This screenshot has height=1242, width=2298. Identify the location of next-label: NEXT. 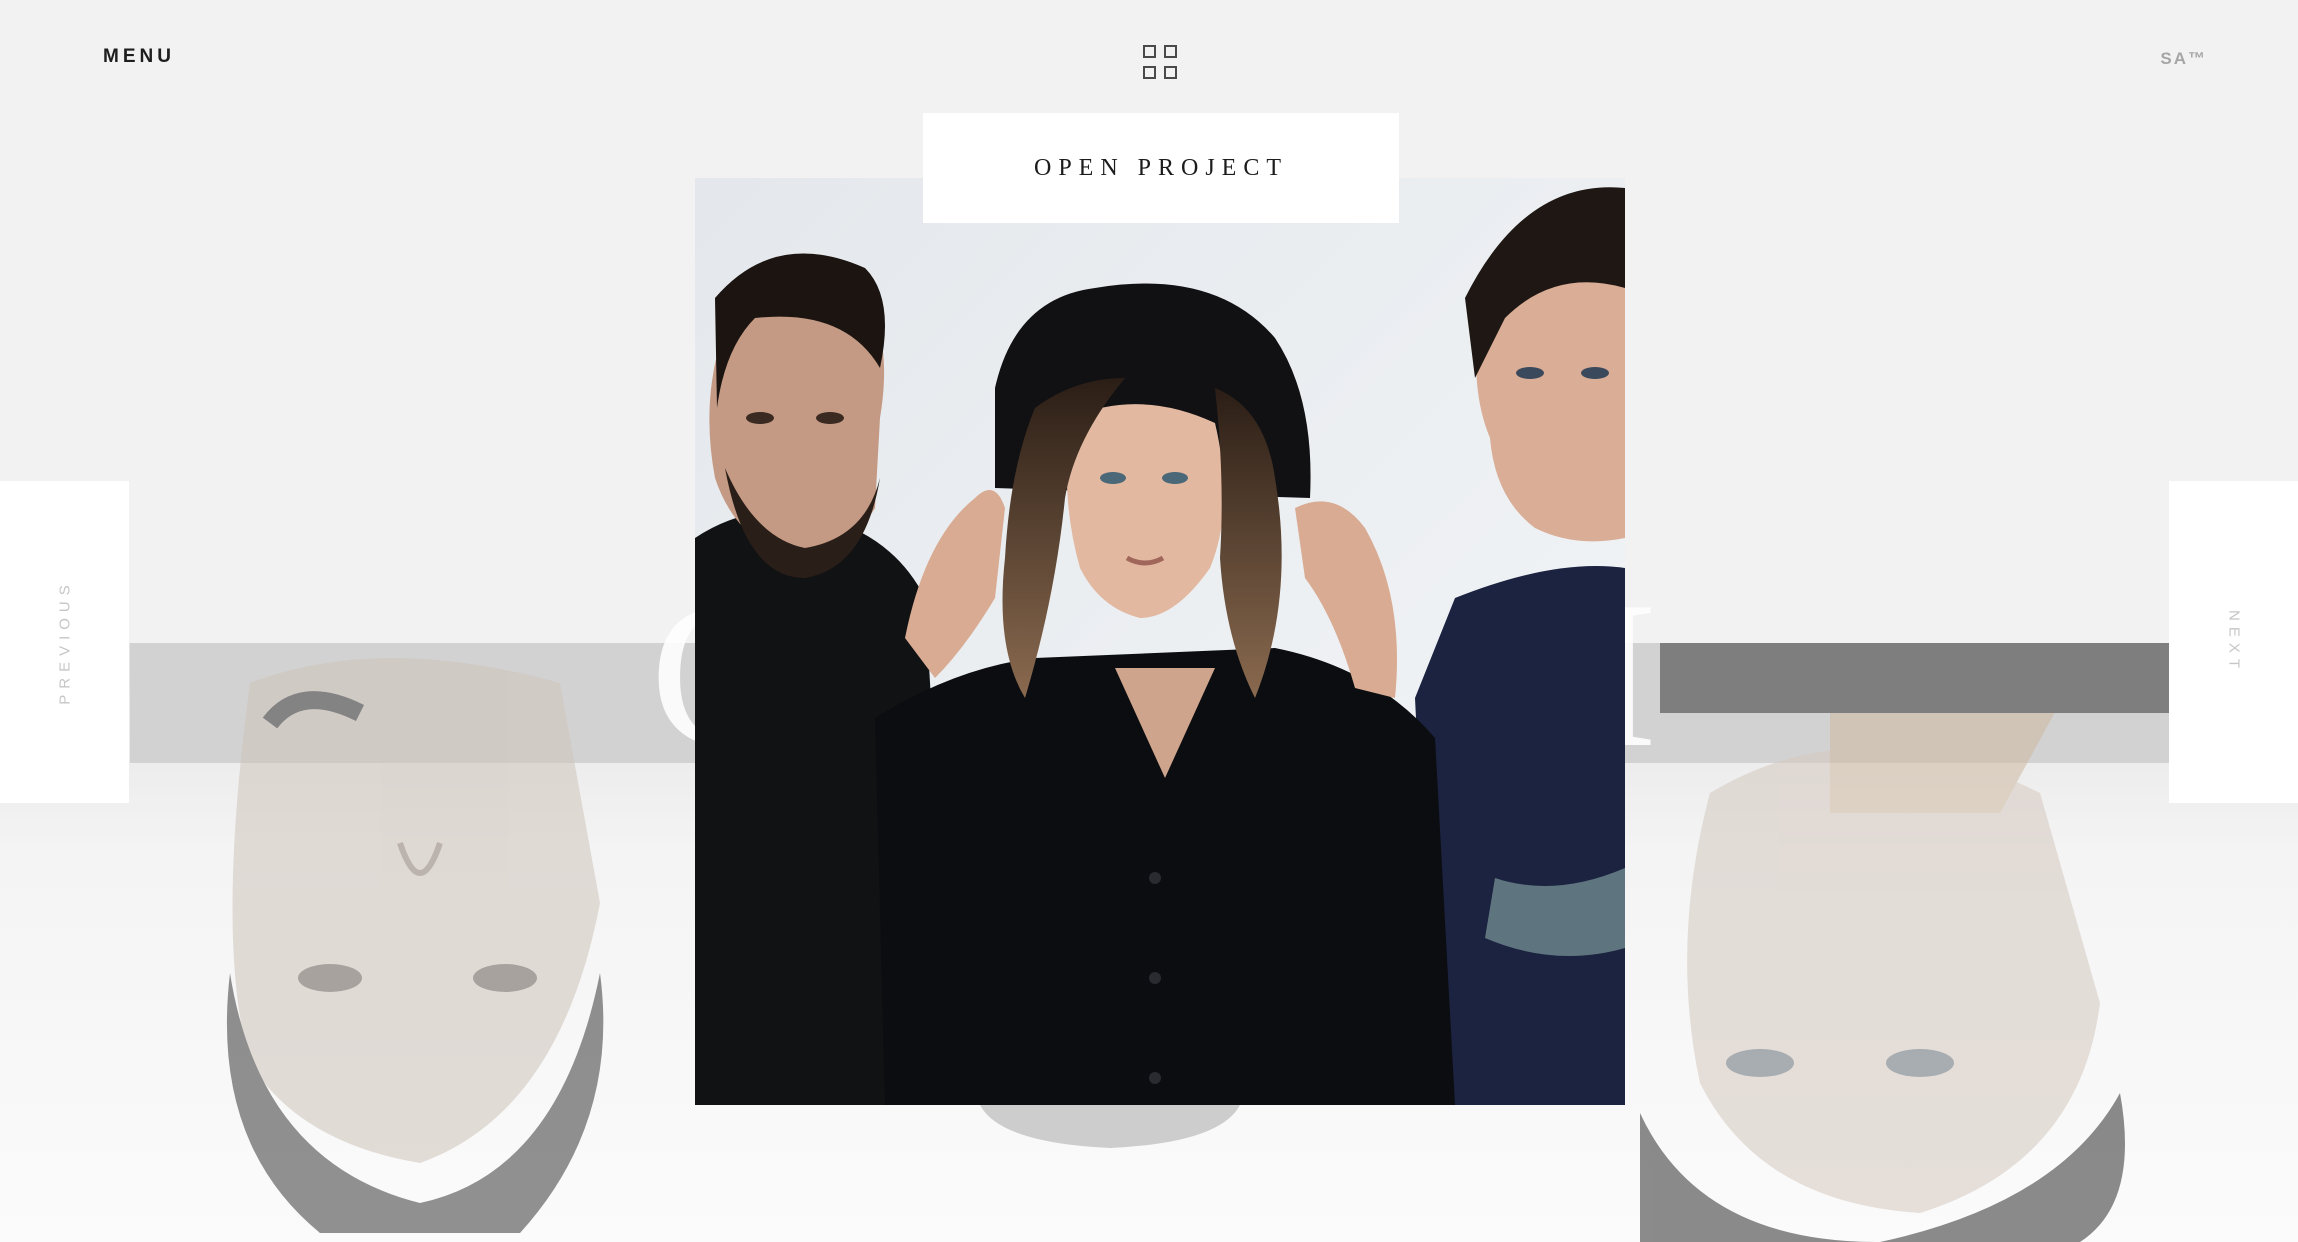
(2233, 642).